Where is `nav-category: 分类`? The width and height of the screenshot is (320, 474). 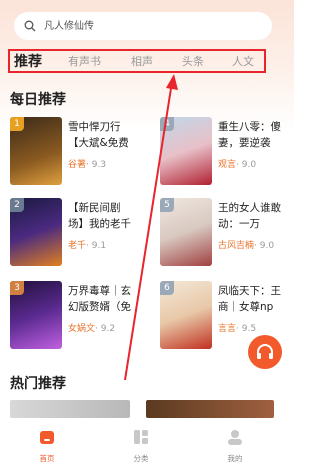 nav-category: 分类 is located at coordinates (141, 446).